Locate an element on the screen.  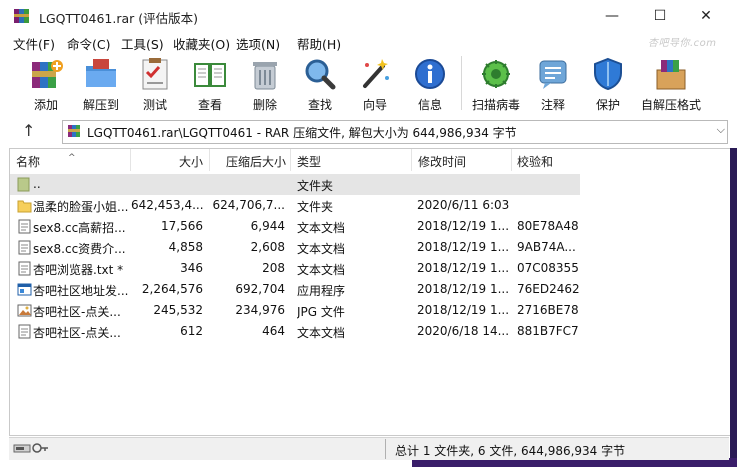
column-type-header: 类型 is located at coordinates (351, 160).